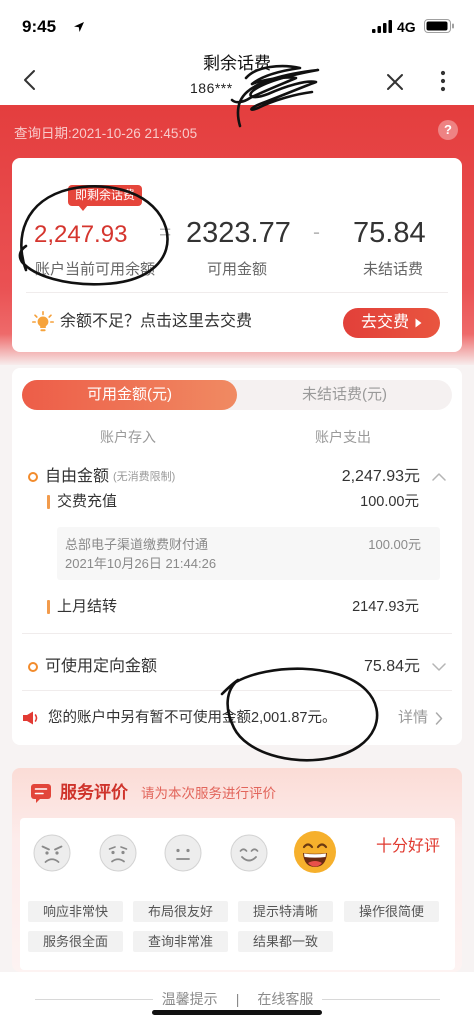 This screenshot has height=1025, width=474. I want to click on column-expense: 账户支出, so click(343, 437).